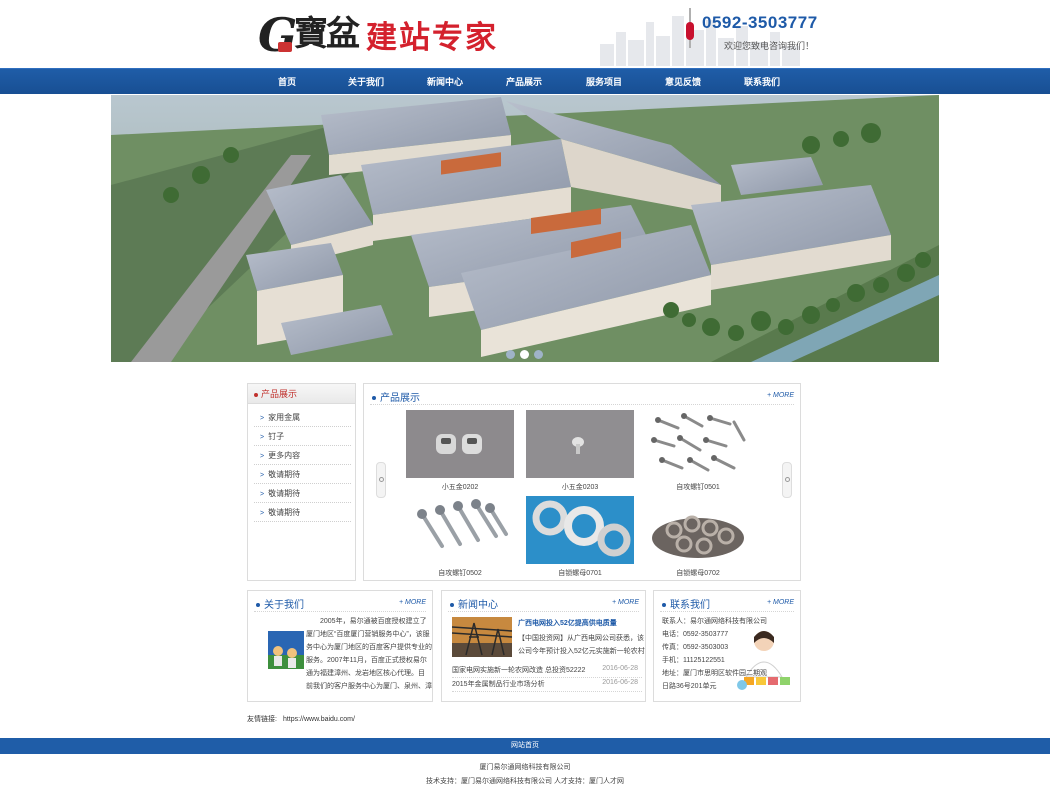 The width and height of the screenshot is (1050, 793). I want to click on product-card: 小五金0202, so click(460, 451).